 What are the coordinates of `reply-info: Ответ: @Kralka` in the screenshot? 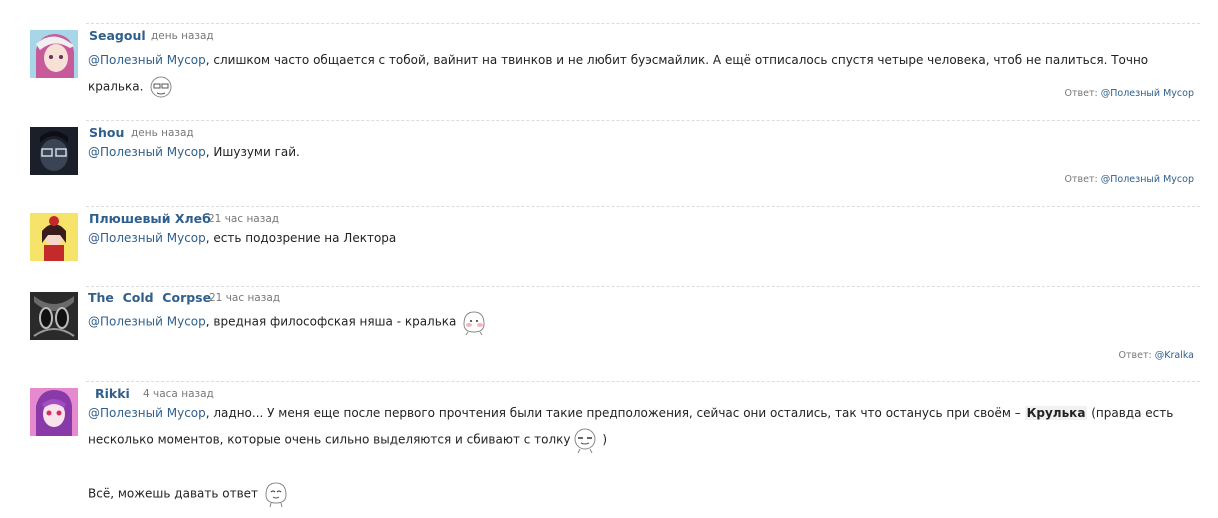 It's located at (1157, 355).